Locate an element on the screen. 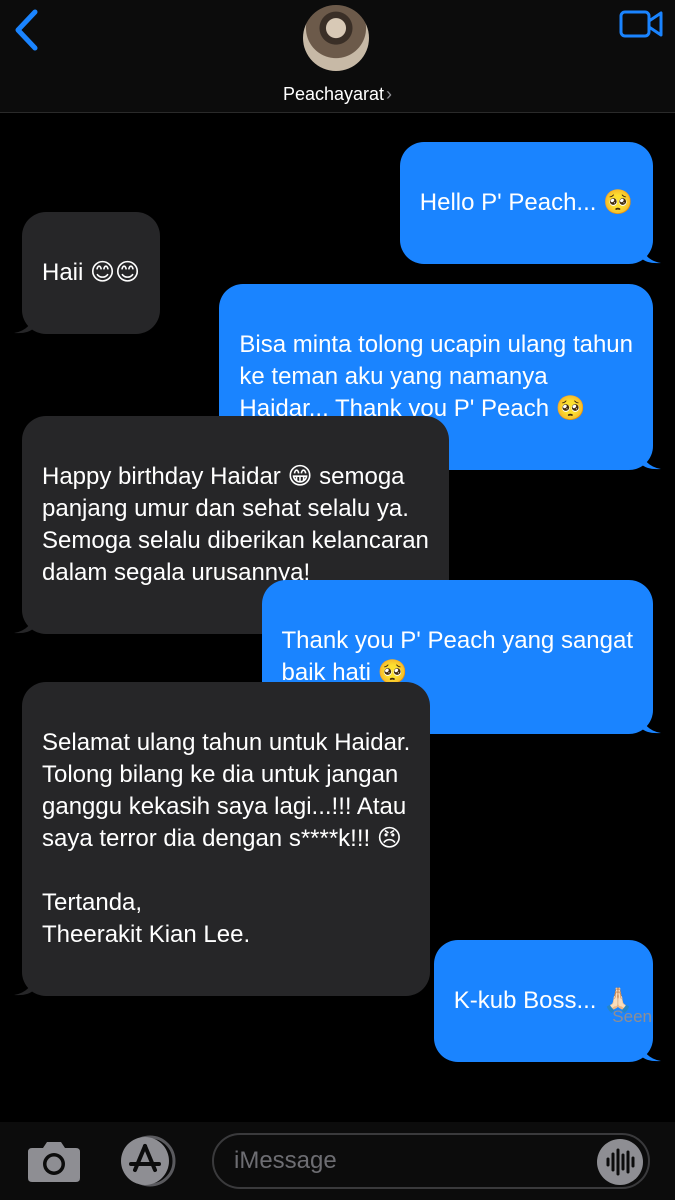  conversation-header: Peachayarat › is located at coordinates (337, 56).